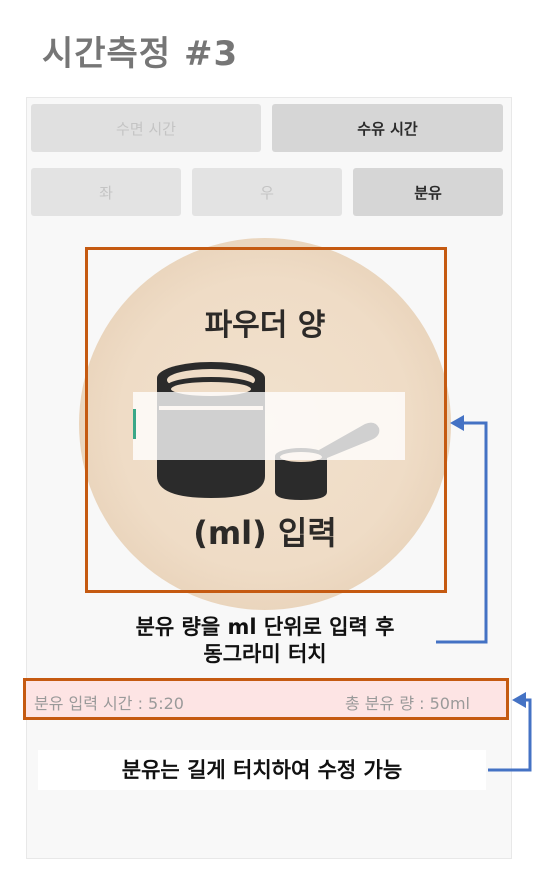 The width and height of the screenshot is (535, 875). Describe the element at coordinates (387, 128) in the screenshot. I see `tab-feeding-time: 수유 시간` at that location.